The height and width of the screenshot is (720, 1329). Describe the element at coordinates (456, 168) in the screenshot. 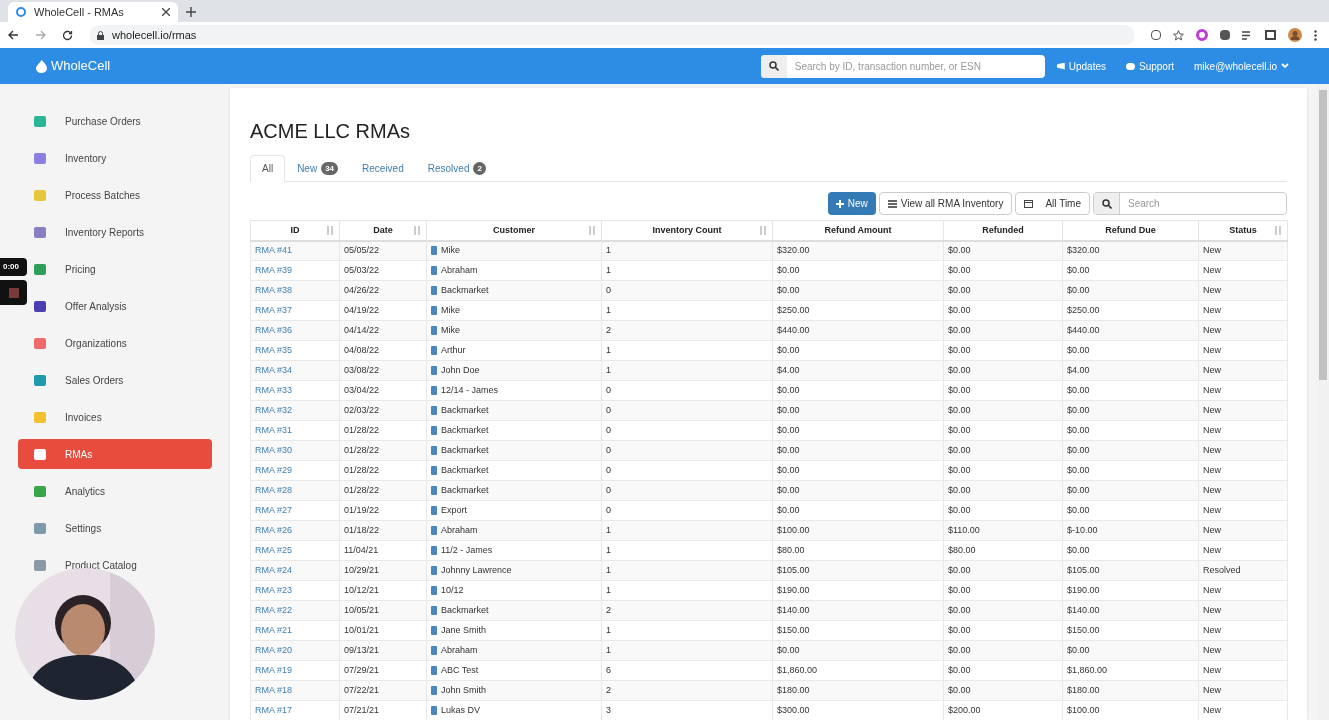

I see `filter-tab: Resolved 2` at that location.